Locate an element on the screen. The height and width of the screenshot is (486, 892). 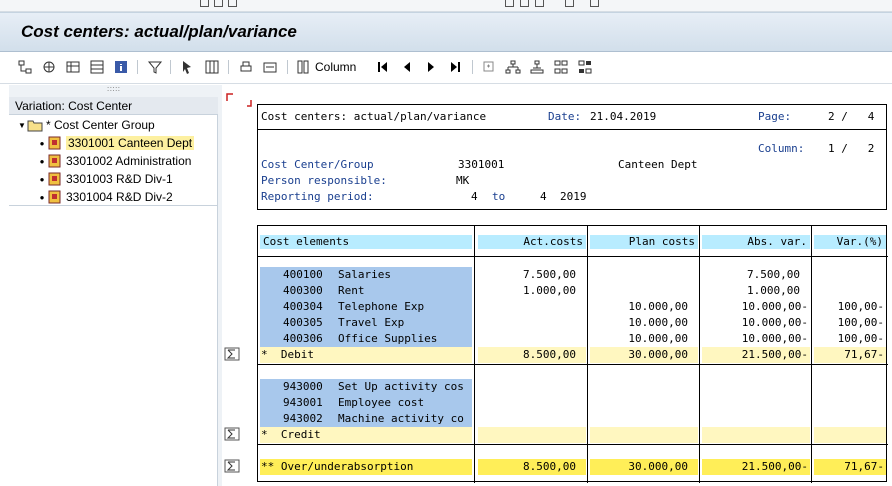
tree-header: Variation: Cost Center is located at coordinates (113, 106).